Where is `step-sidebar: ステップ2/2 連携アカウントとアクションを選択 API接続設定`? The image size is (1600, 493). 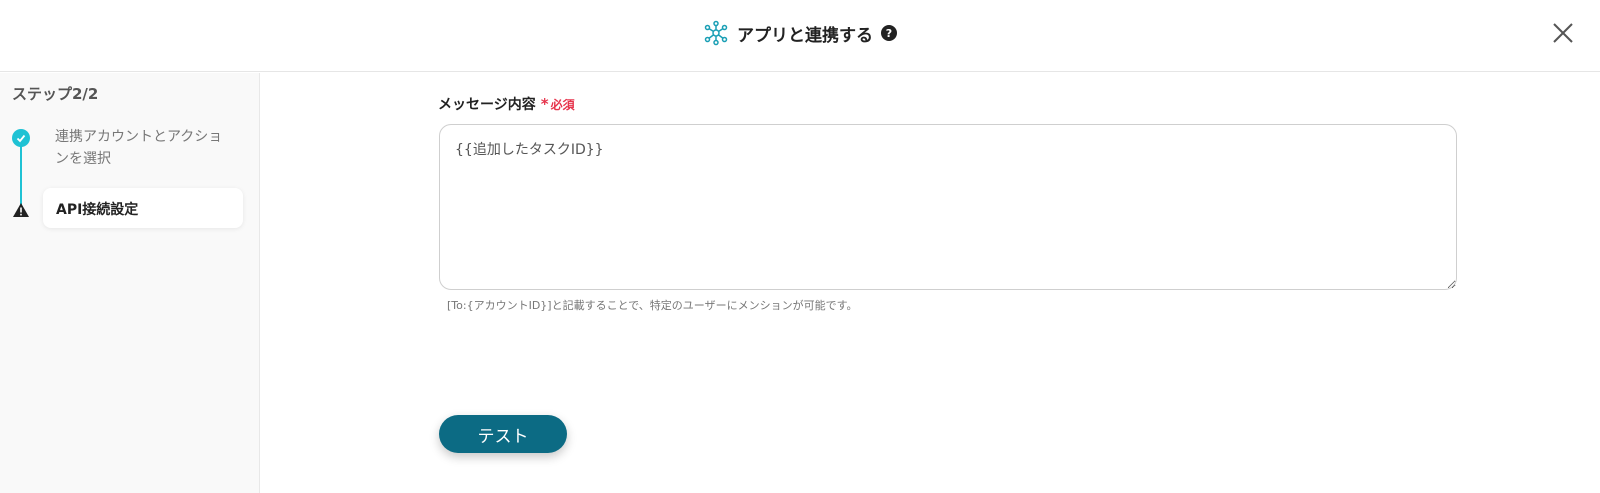
step-sidebar: ステップ2/2 連携アカウントとアクションを選択 API接続設定 is located at coordinates (130, 283).